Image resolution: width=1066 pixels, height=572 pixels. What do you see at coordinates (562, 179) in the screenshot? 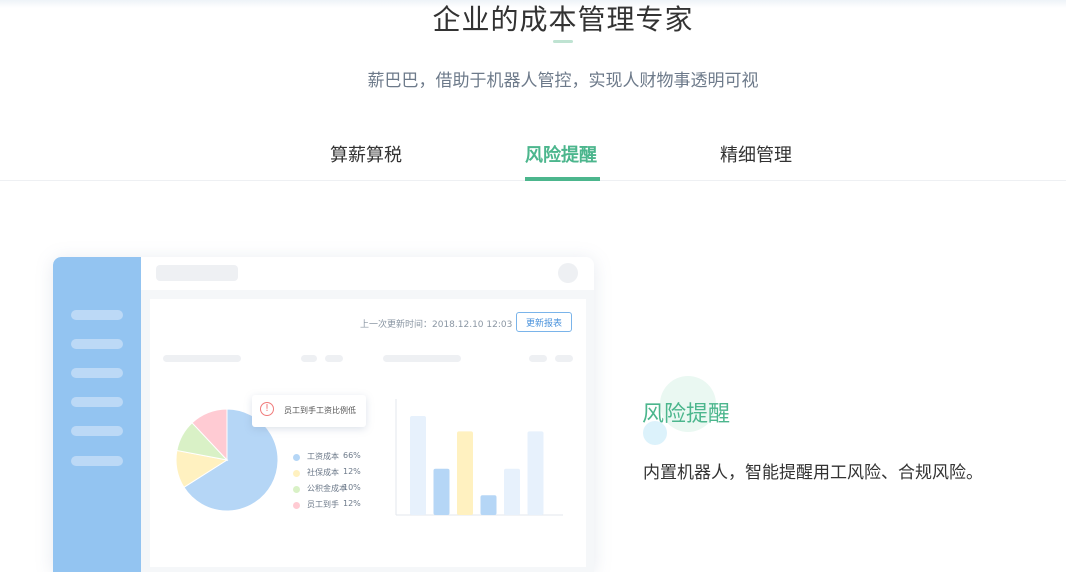
I see `active-tab-indicator` at bounding box center [562, 179].